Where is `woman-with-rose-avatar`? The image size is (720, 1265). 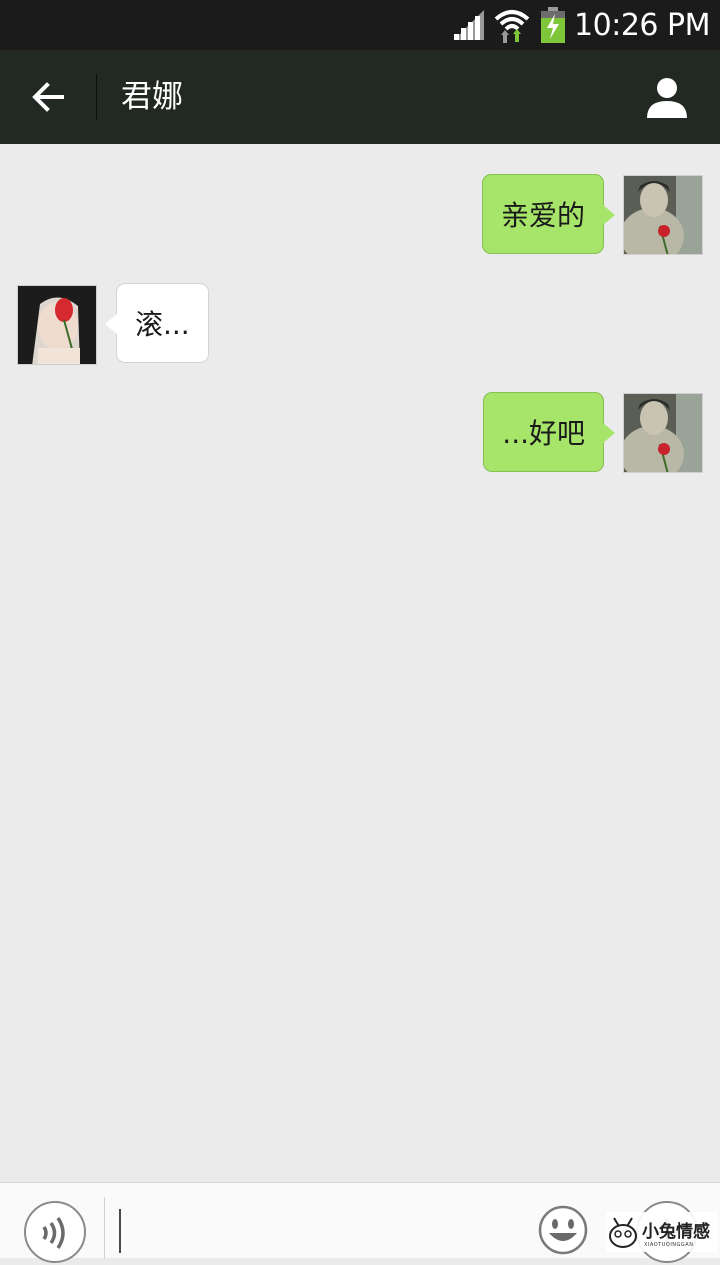 woman-with-rose-avatar is located at coordinates (57, 325).